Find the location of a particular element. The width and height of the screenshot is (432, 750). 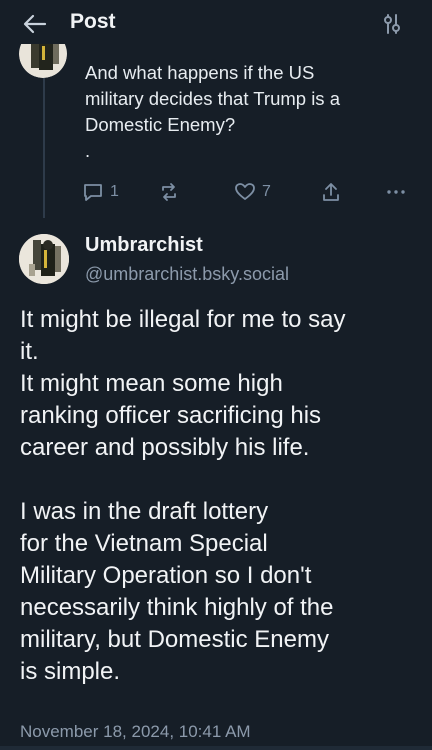

reply-button: 1 is located at coordinates (100, 192).